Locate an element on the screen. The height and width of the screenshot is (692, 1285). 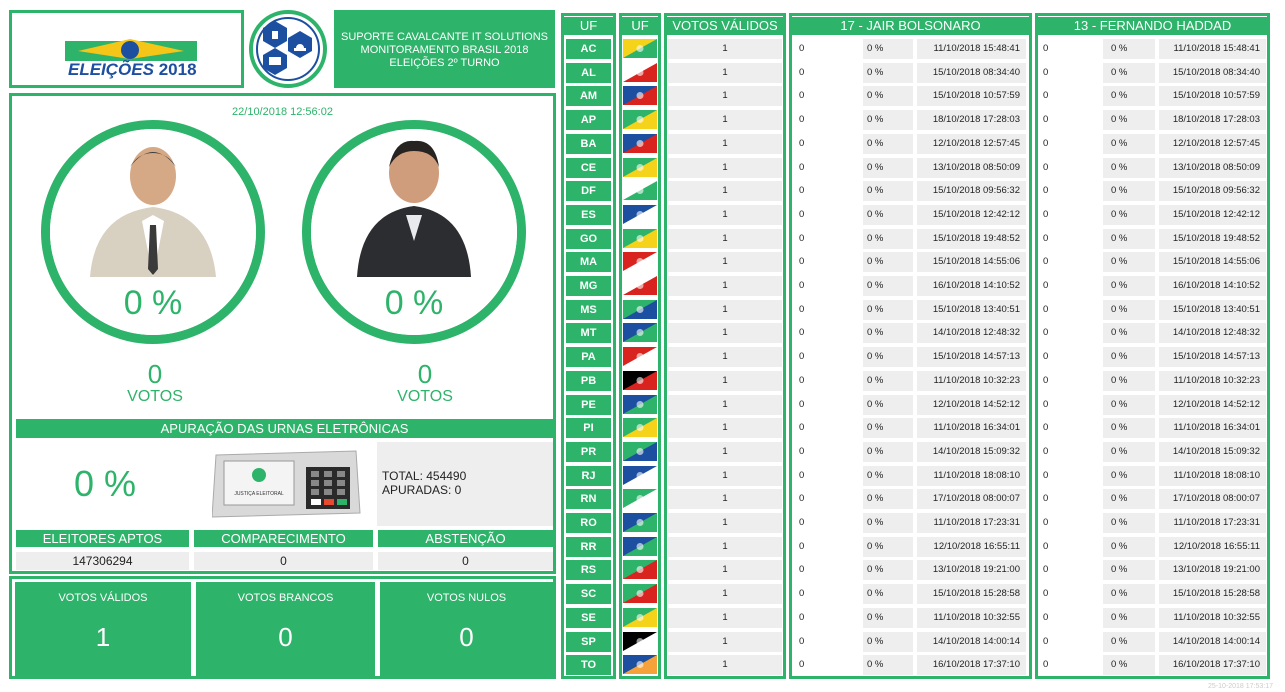
candidate-1-header: 17 - JAIR BOLSONARO is located at coordinates (910, 26).